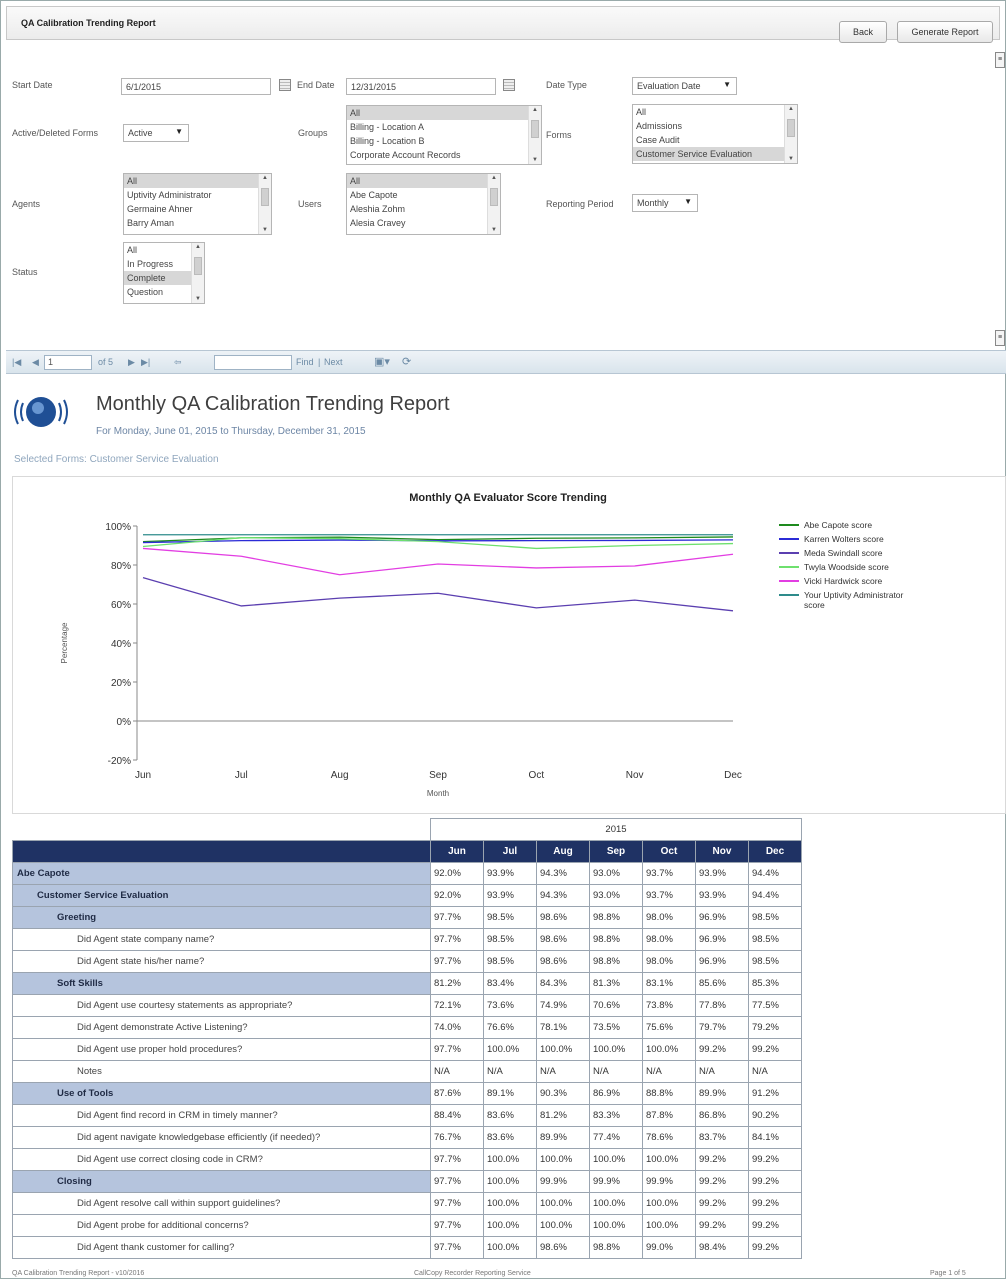  Describe the element at coordinates (197, 209) in the screenshot. I see `list-item: Germaine Ahner` at that location.